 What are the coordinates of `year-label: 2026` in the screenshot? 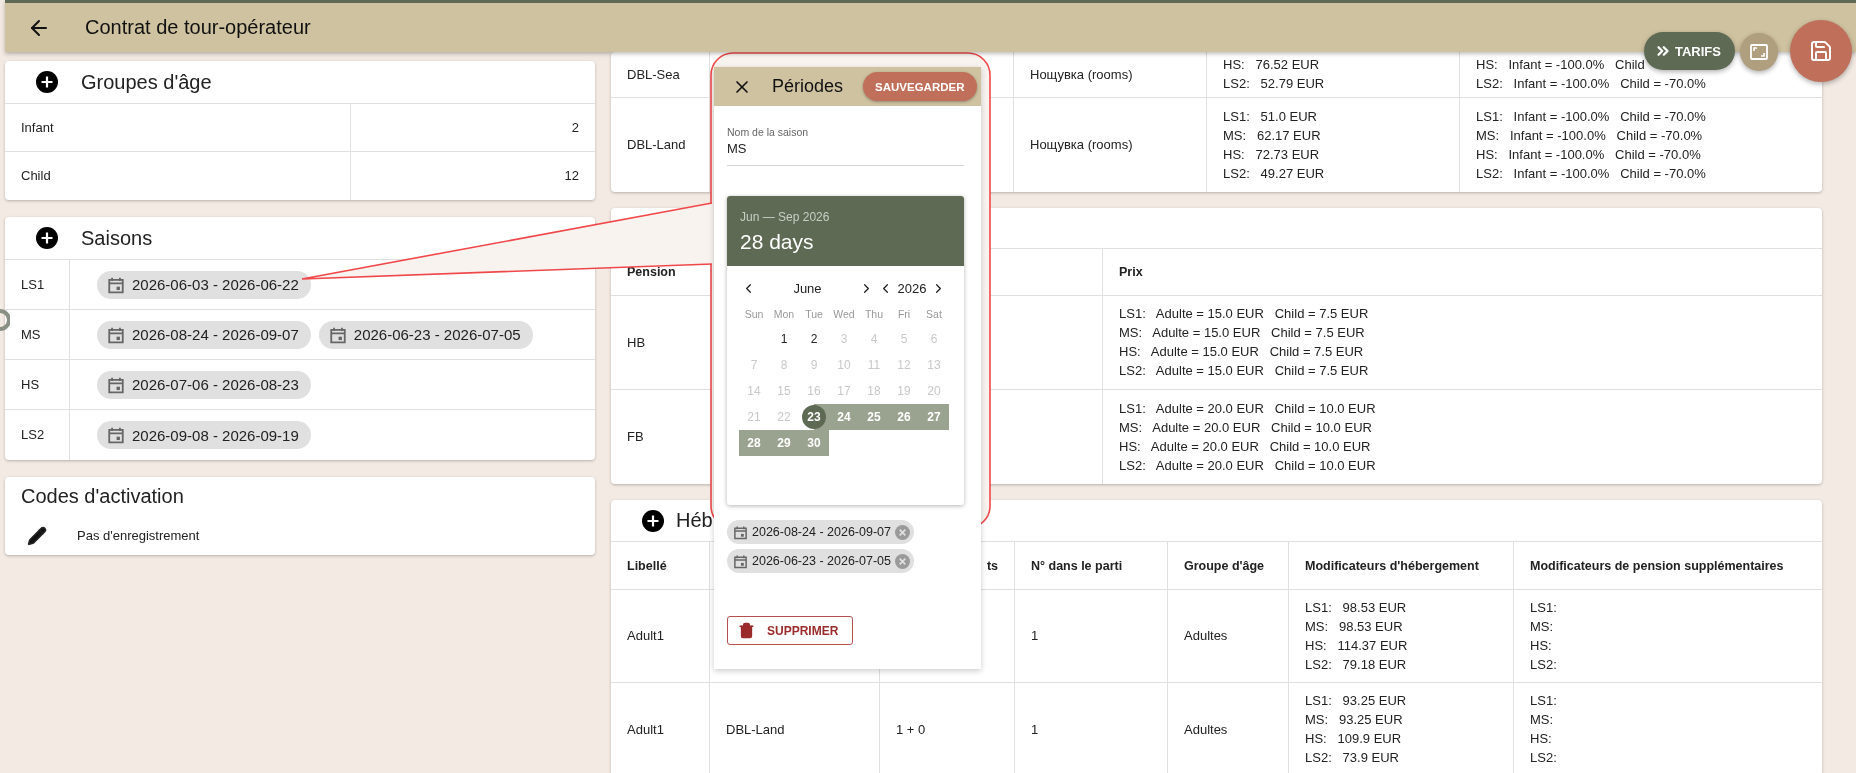 It's located at (912, 288).